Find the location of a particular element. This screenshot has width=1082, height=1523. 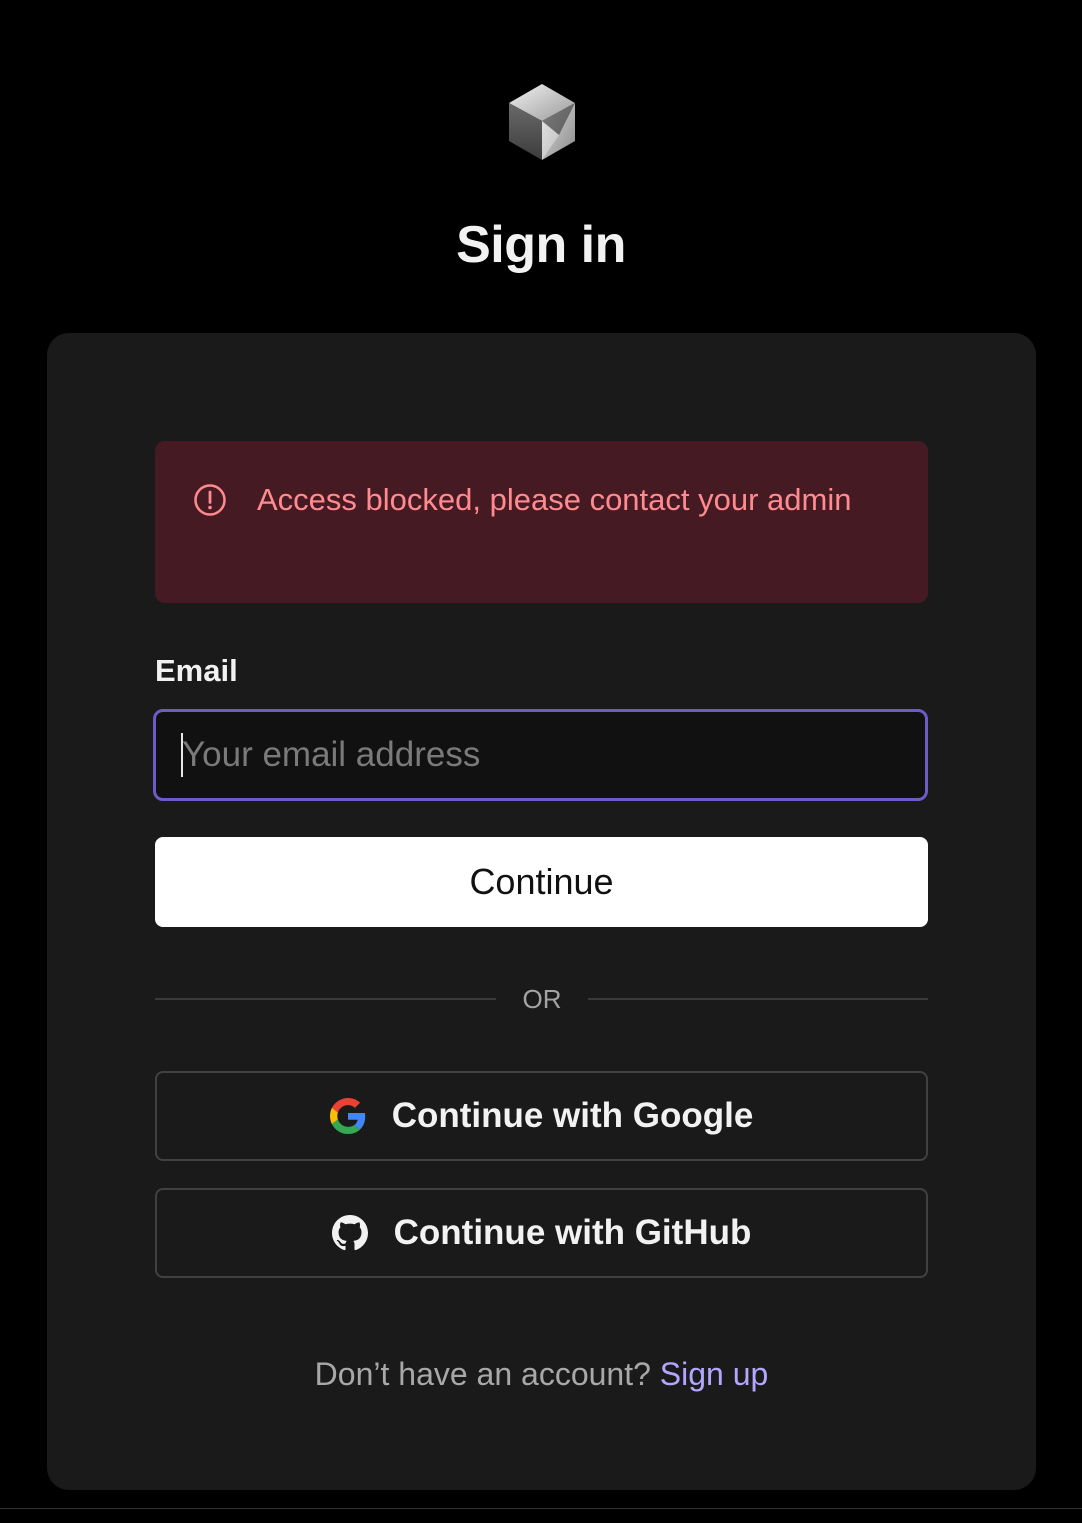

signup-prompt-text: Don’t have an account? is located at coordinates (482, 1374).